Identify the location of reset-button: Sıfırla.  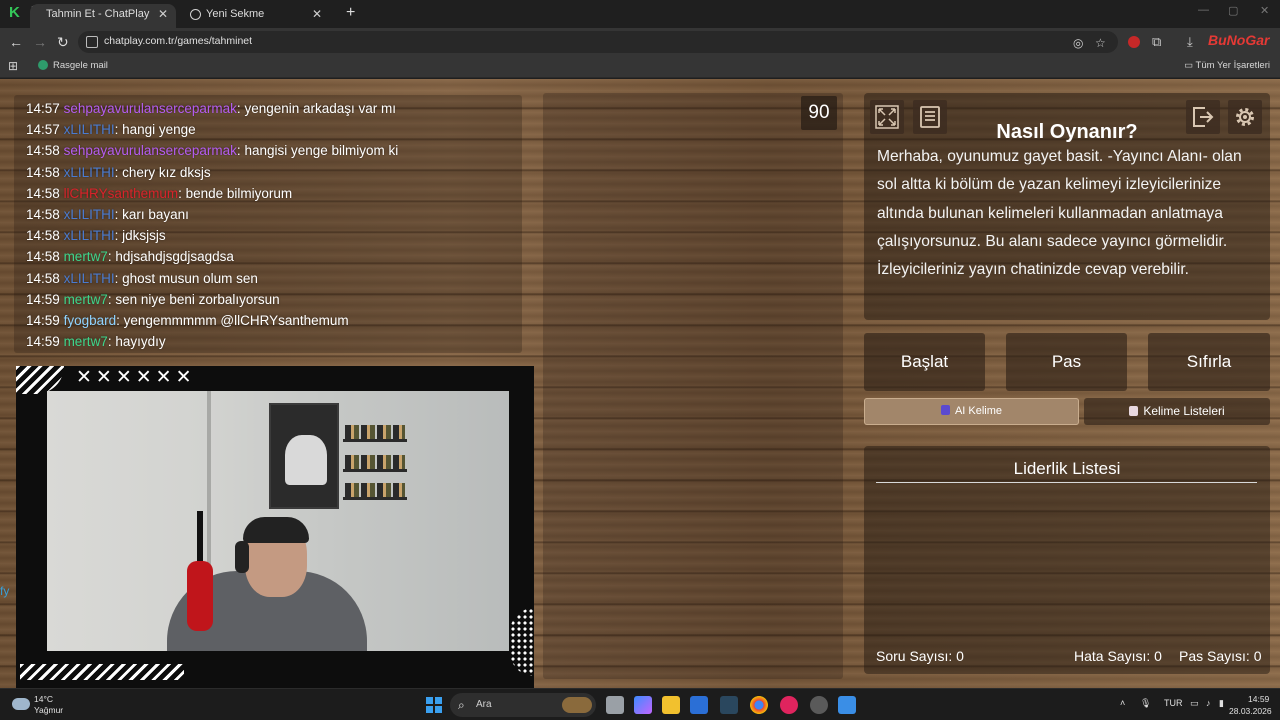
(1209, 362).